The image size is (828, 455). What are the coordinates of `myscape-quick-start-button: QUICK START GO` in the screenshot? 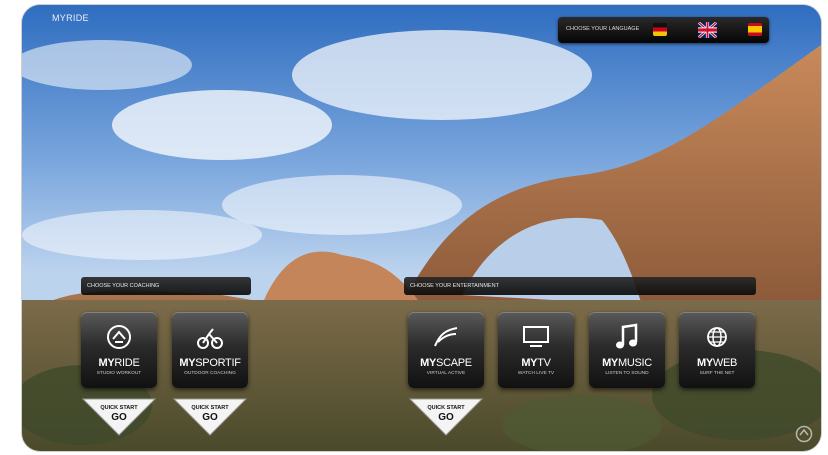 It's located at (446, 417).